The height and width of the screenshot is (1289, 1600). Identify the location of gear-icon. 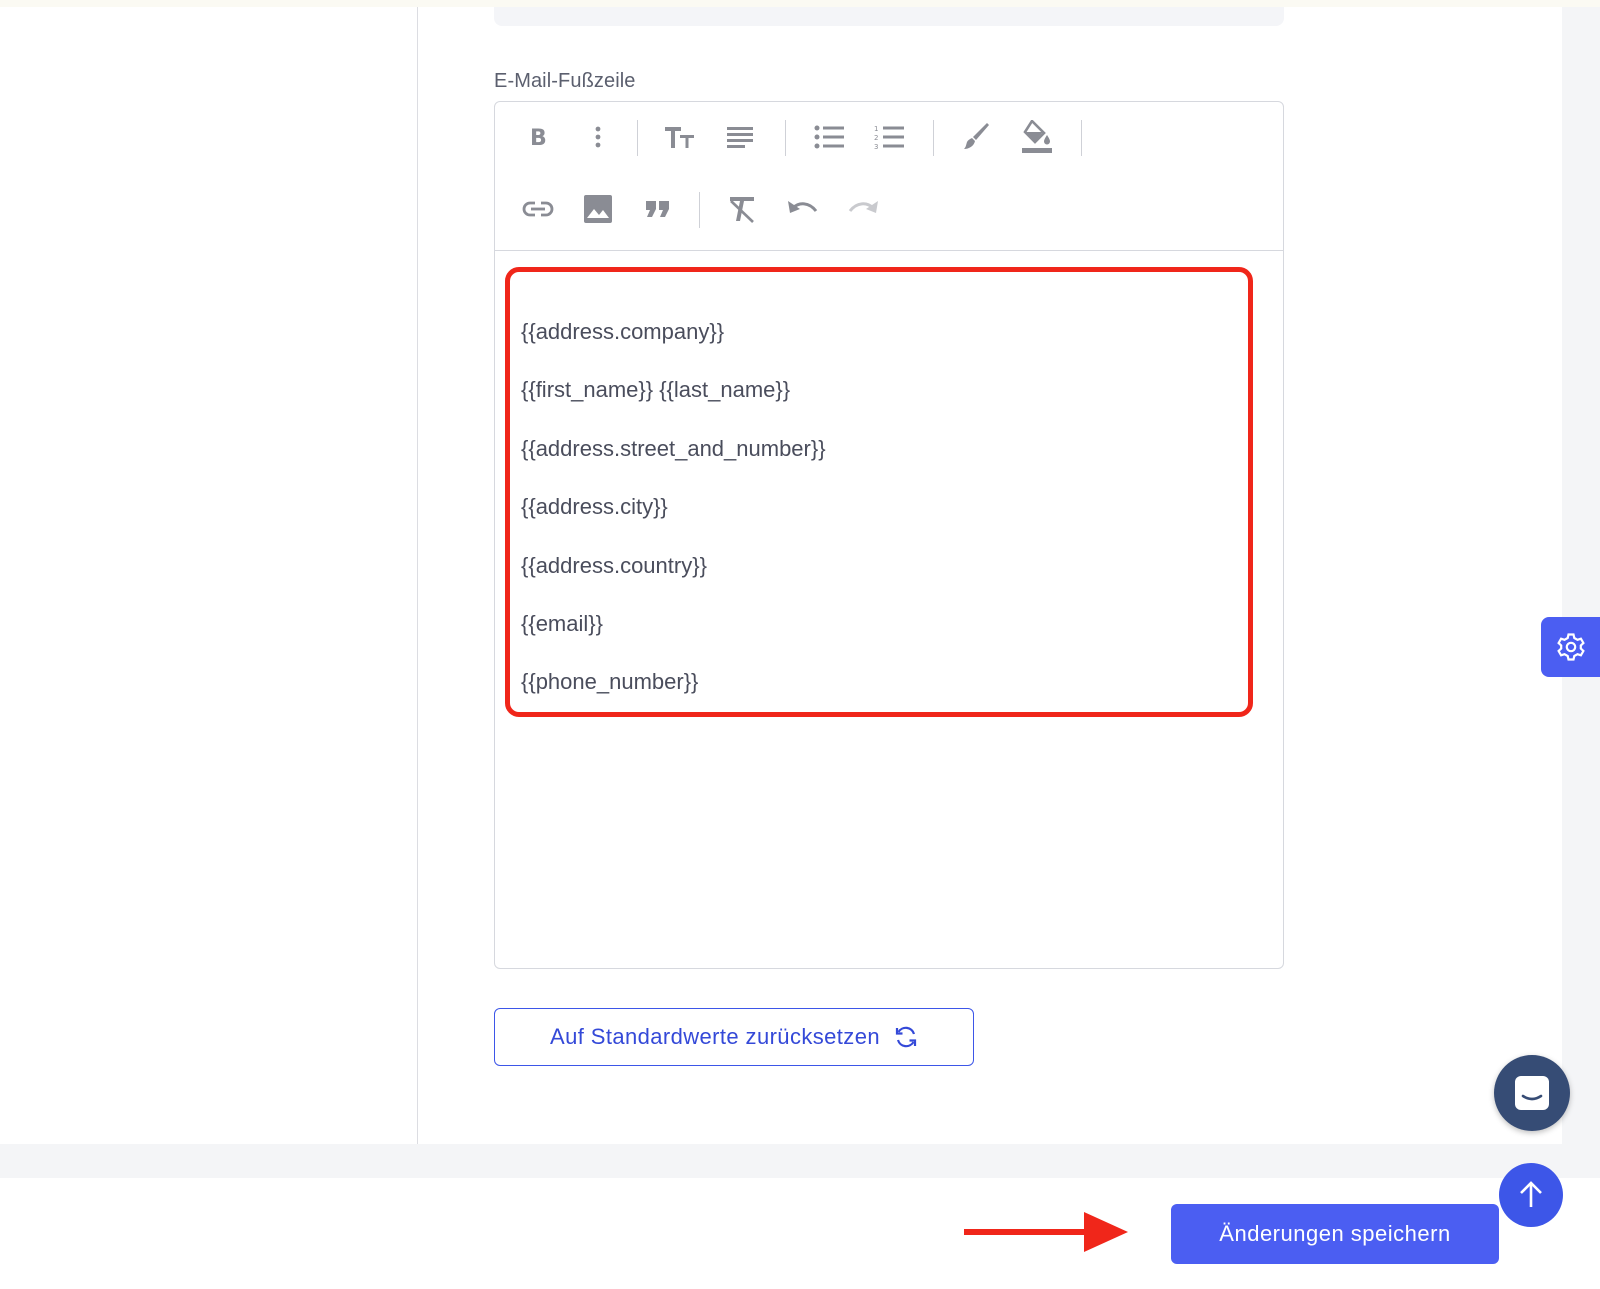
(1570, 647).